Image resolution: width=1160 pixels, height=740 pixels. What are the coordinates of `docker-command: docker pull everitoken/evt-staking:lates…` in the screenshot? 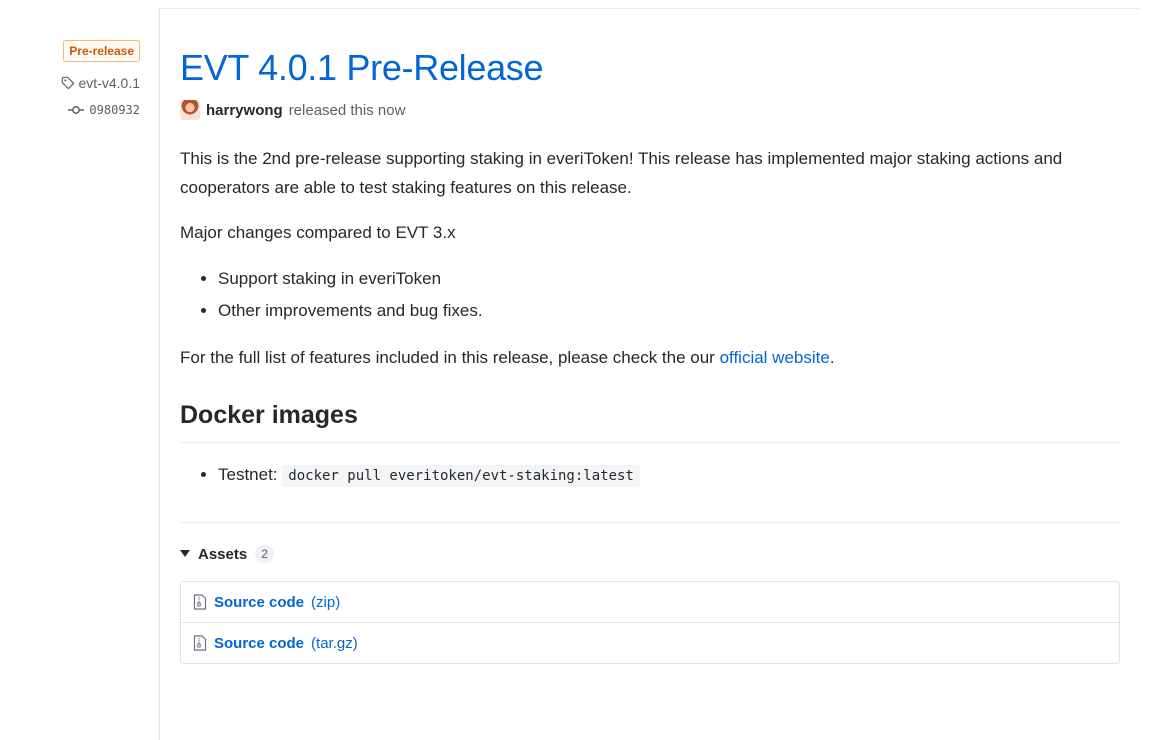 It's located at (461, 476).